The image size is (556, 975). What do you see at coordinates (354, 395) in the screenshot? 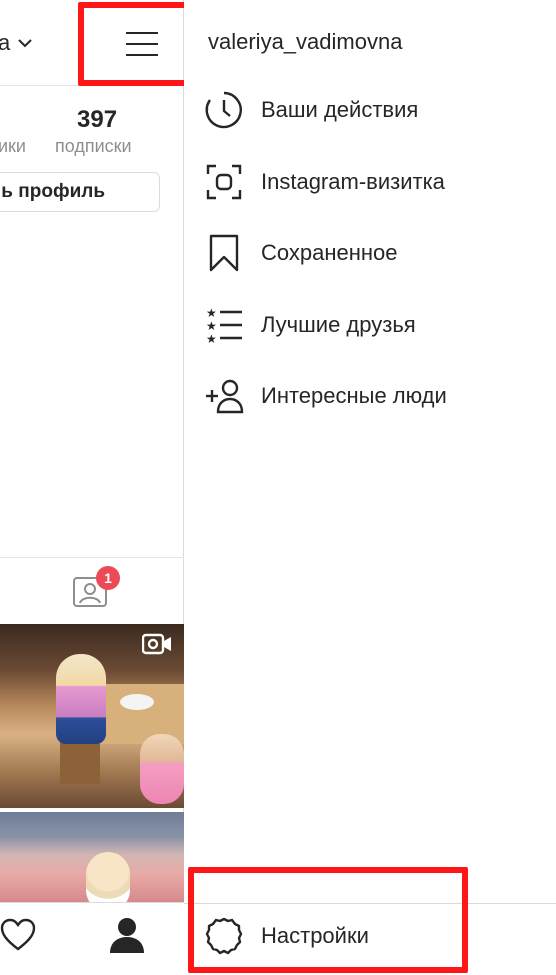
I see `menu-item-label: Интересные люди` at bounding box center [354, 395].